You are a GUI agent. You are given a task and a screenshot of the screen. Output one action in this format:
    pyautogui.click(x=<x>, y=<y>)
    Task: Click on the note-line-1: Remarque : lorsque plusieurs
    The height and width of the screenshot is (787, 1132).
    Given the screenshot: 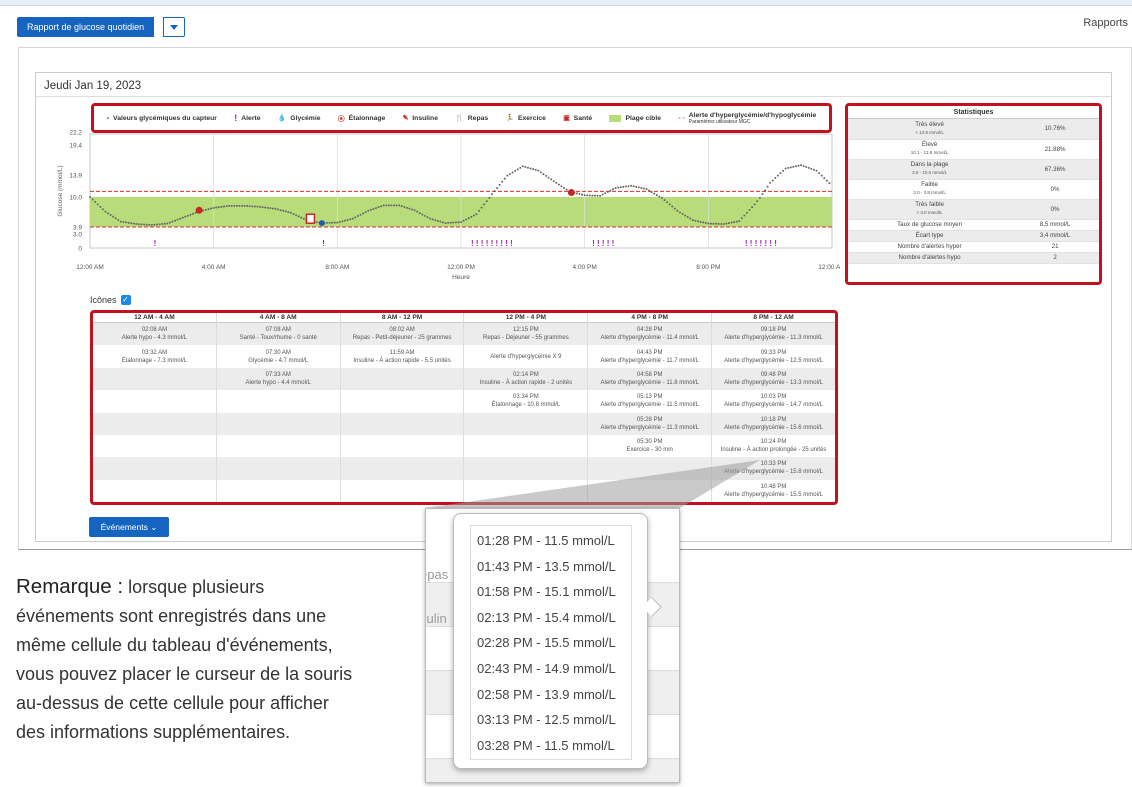 What is the action you would take?
    pyautogui.click(x=198, y=587)
    